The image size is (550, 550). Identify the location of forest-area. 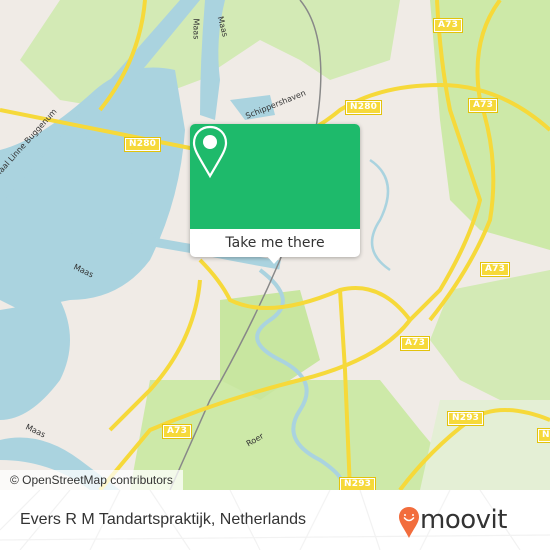
(490, 345).